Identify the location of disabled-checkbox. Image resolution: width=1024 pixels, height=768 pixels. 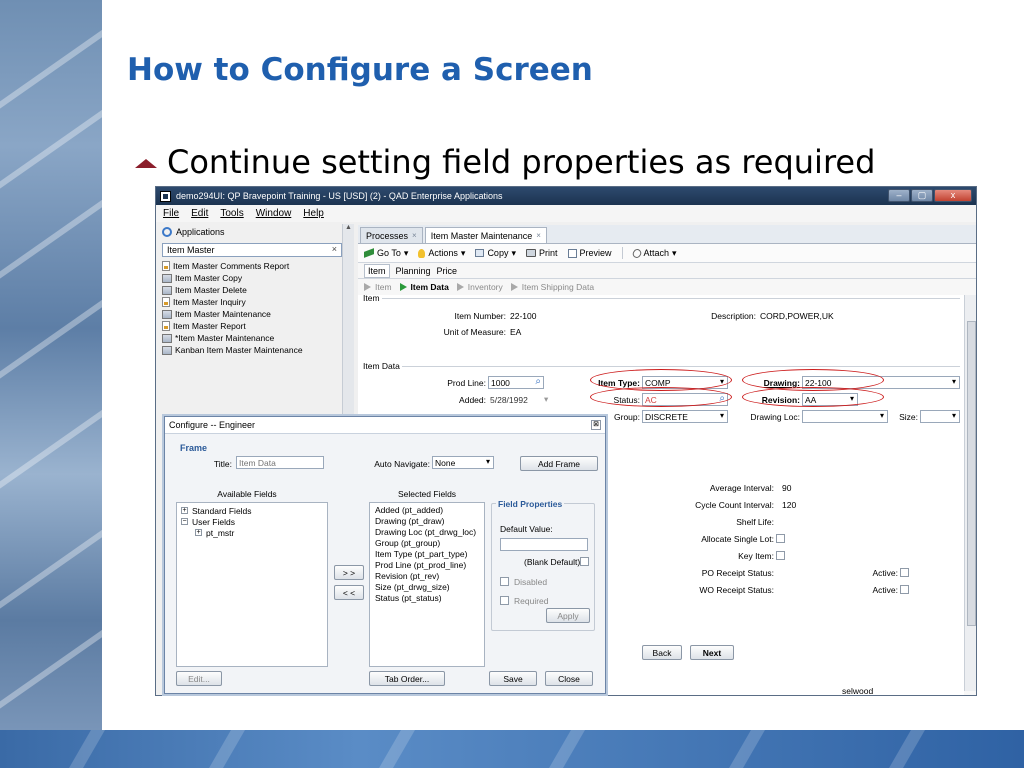
(504, 581).